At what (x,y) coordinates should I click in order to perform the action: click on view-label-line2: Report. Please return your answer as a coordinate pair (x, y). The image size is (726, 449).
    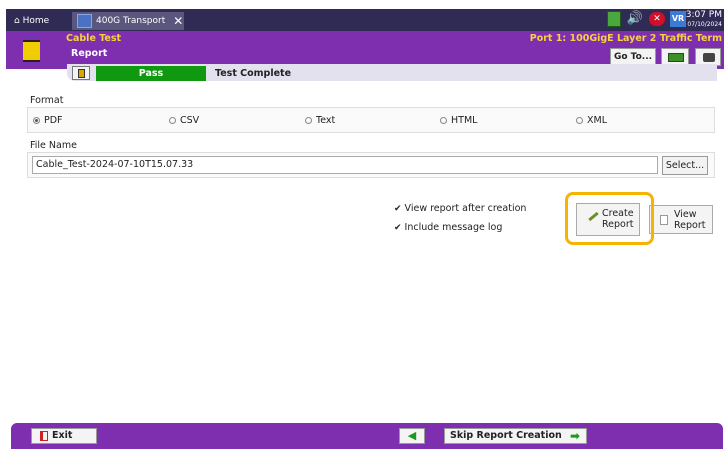
    Looking at the image, I should click on (690, 225).